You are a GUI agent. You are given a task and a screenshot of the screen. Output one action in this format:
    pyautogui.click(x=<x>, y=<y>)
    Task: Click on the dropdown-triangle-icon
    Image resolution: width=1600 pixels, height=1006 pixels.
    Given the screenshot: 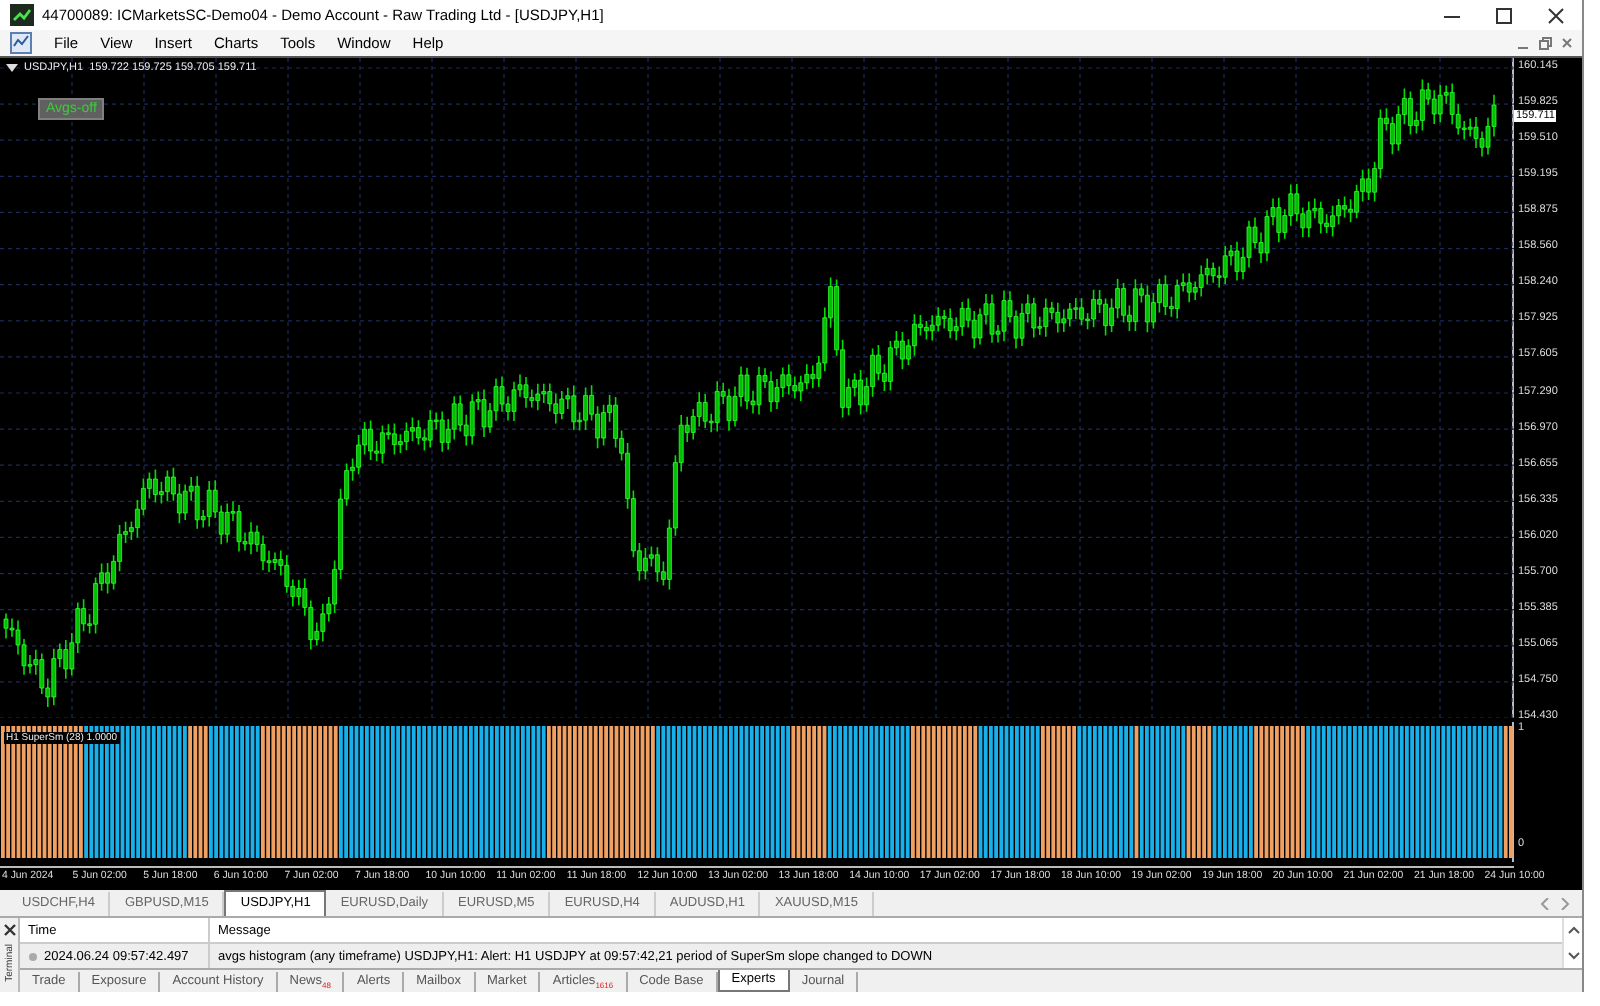 What is the action you would take?
    pyautogui.click(x=12, y=68)
    